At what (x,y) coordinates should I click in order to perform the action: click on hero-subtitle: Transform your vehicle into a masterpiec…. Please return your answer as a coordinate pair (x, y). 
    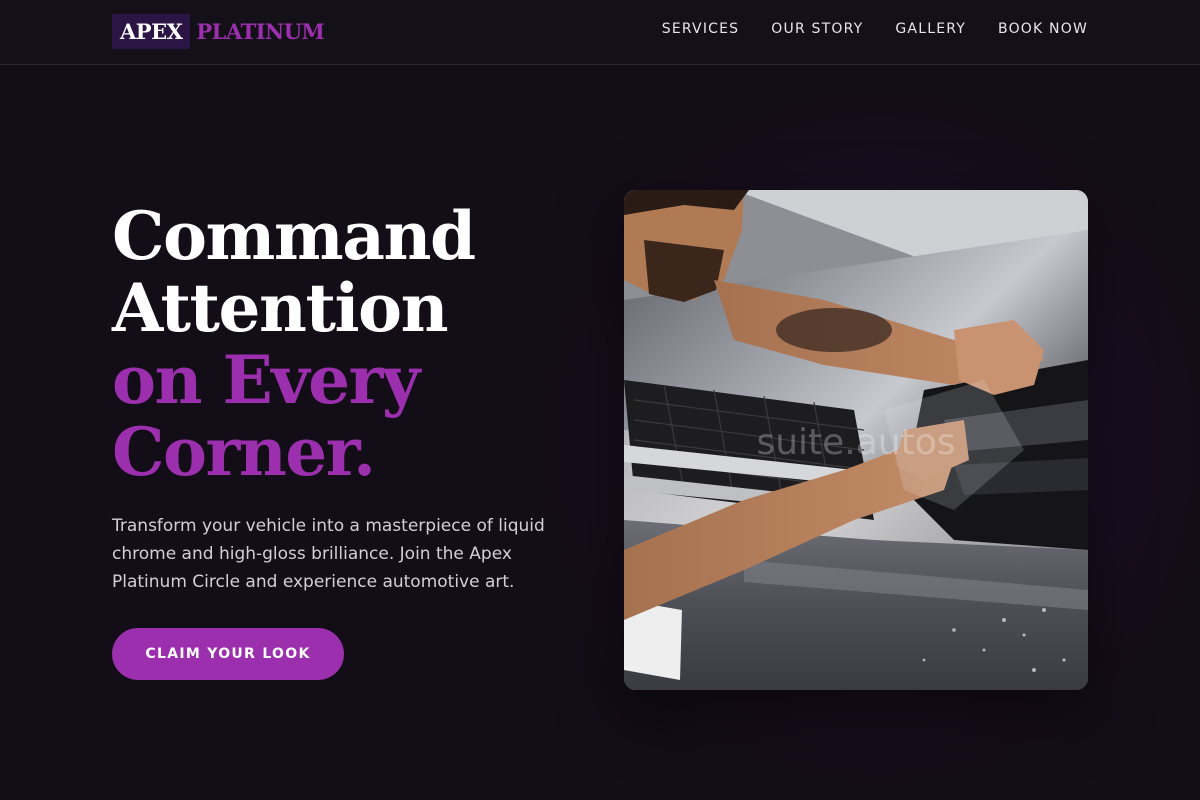
    Looking at the image, I should click on (328, 554).